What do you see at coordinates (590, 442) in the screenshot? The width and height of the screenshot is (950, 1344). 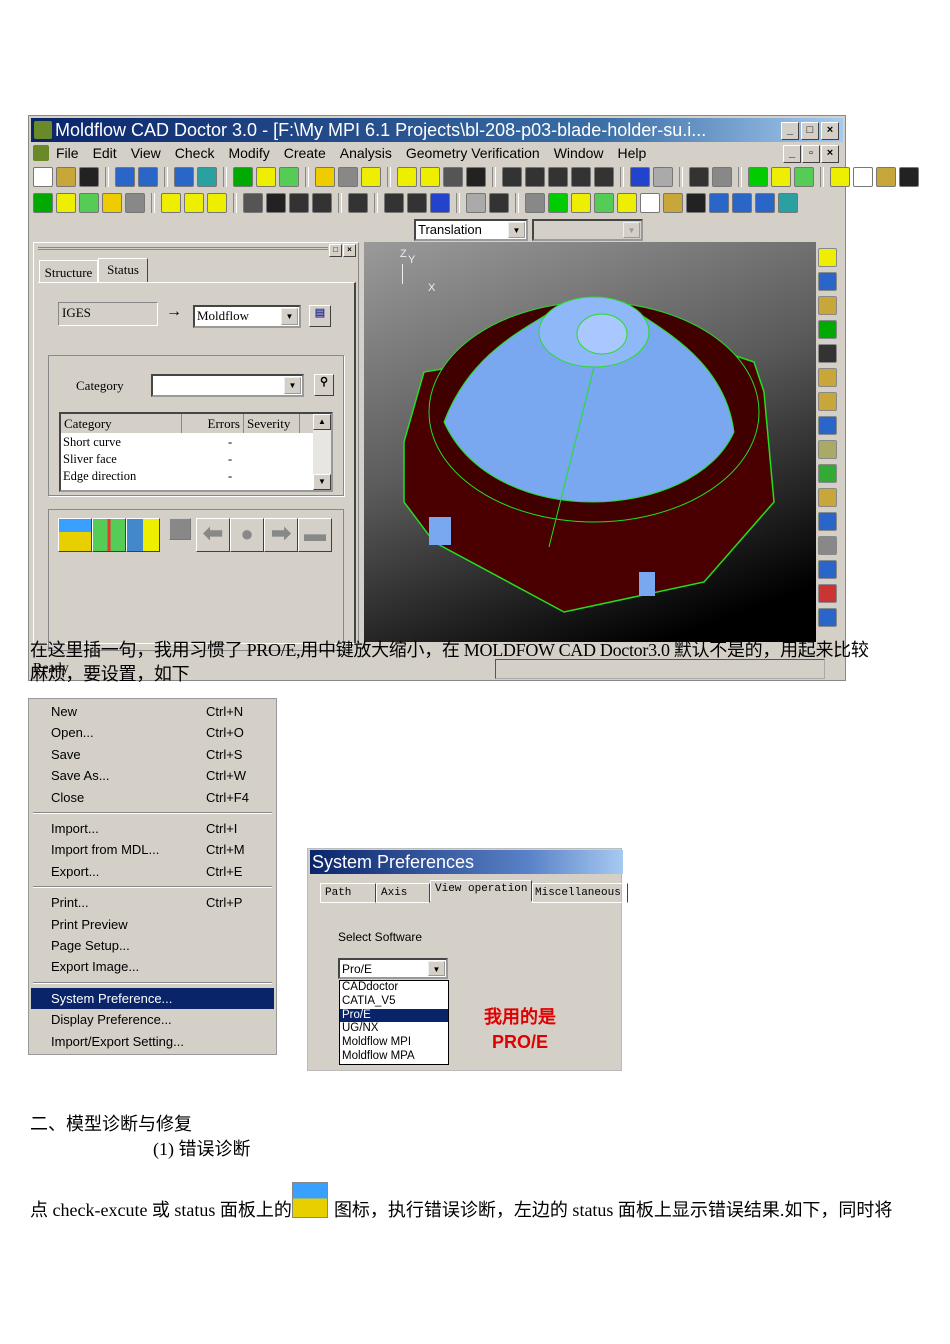 I see `3d-viewport: Z Y X` at bounding box center [590, 442].